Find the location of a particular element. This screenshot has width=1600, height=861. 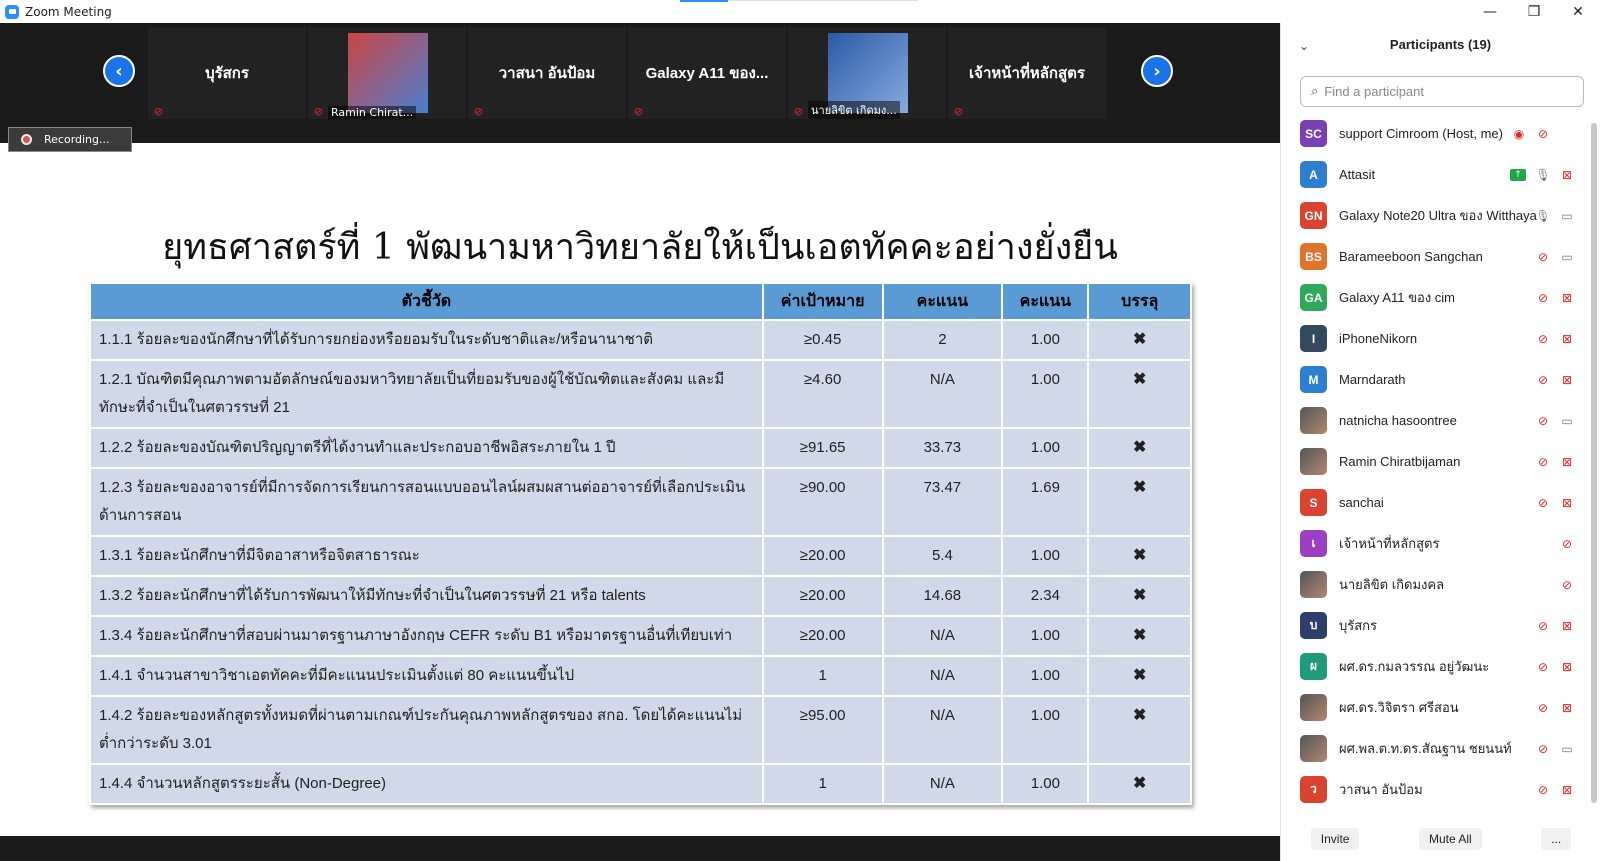

avatar: S is located at coordinates (1313, 502).